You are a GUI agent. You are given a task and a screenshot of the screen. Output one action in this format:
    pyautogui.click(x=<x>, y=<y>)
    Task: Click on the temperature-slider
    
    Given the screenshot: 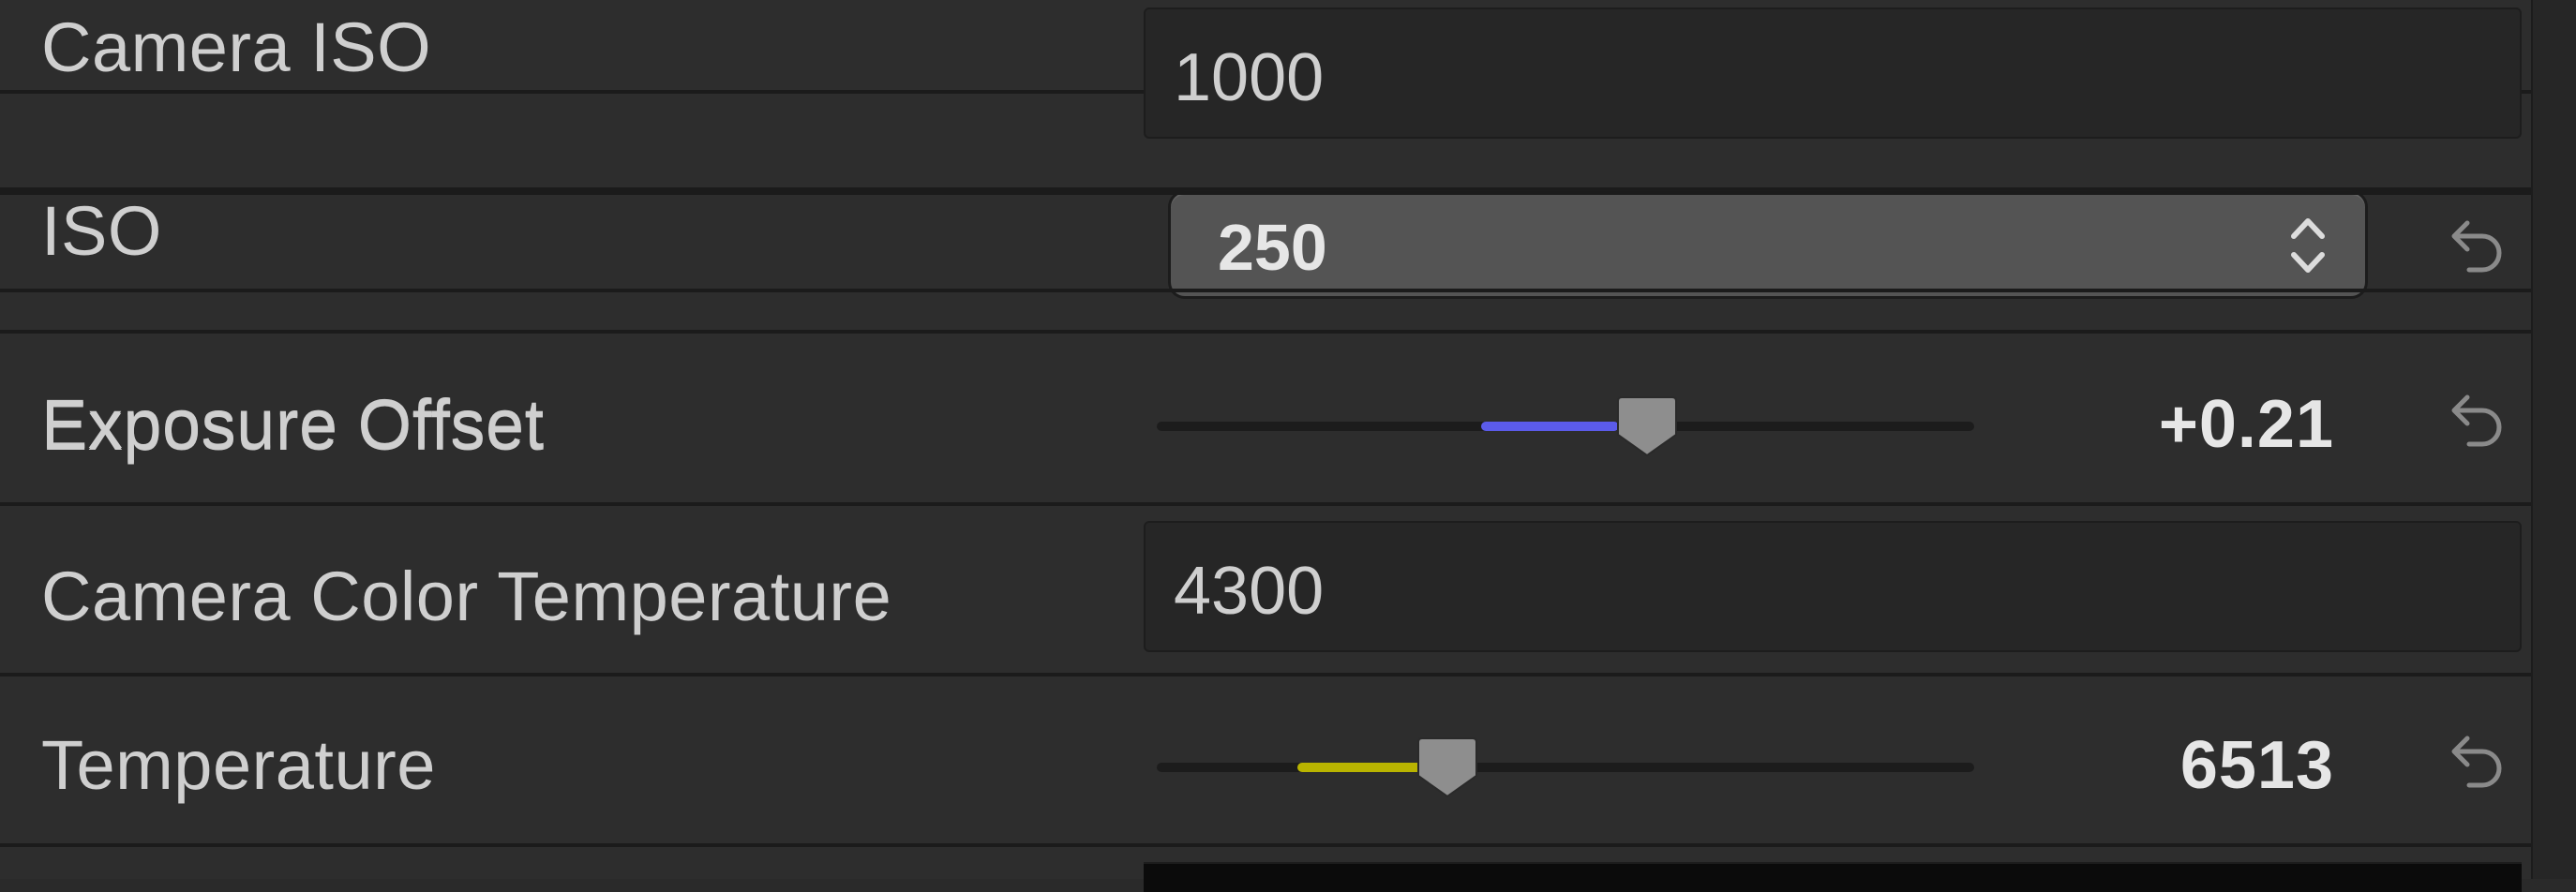 What is the action you would take?
    pyautogui.click(x=1566, y=767)
    